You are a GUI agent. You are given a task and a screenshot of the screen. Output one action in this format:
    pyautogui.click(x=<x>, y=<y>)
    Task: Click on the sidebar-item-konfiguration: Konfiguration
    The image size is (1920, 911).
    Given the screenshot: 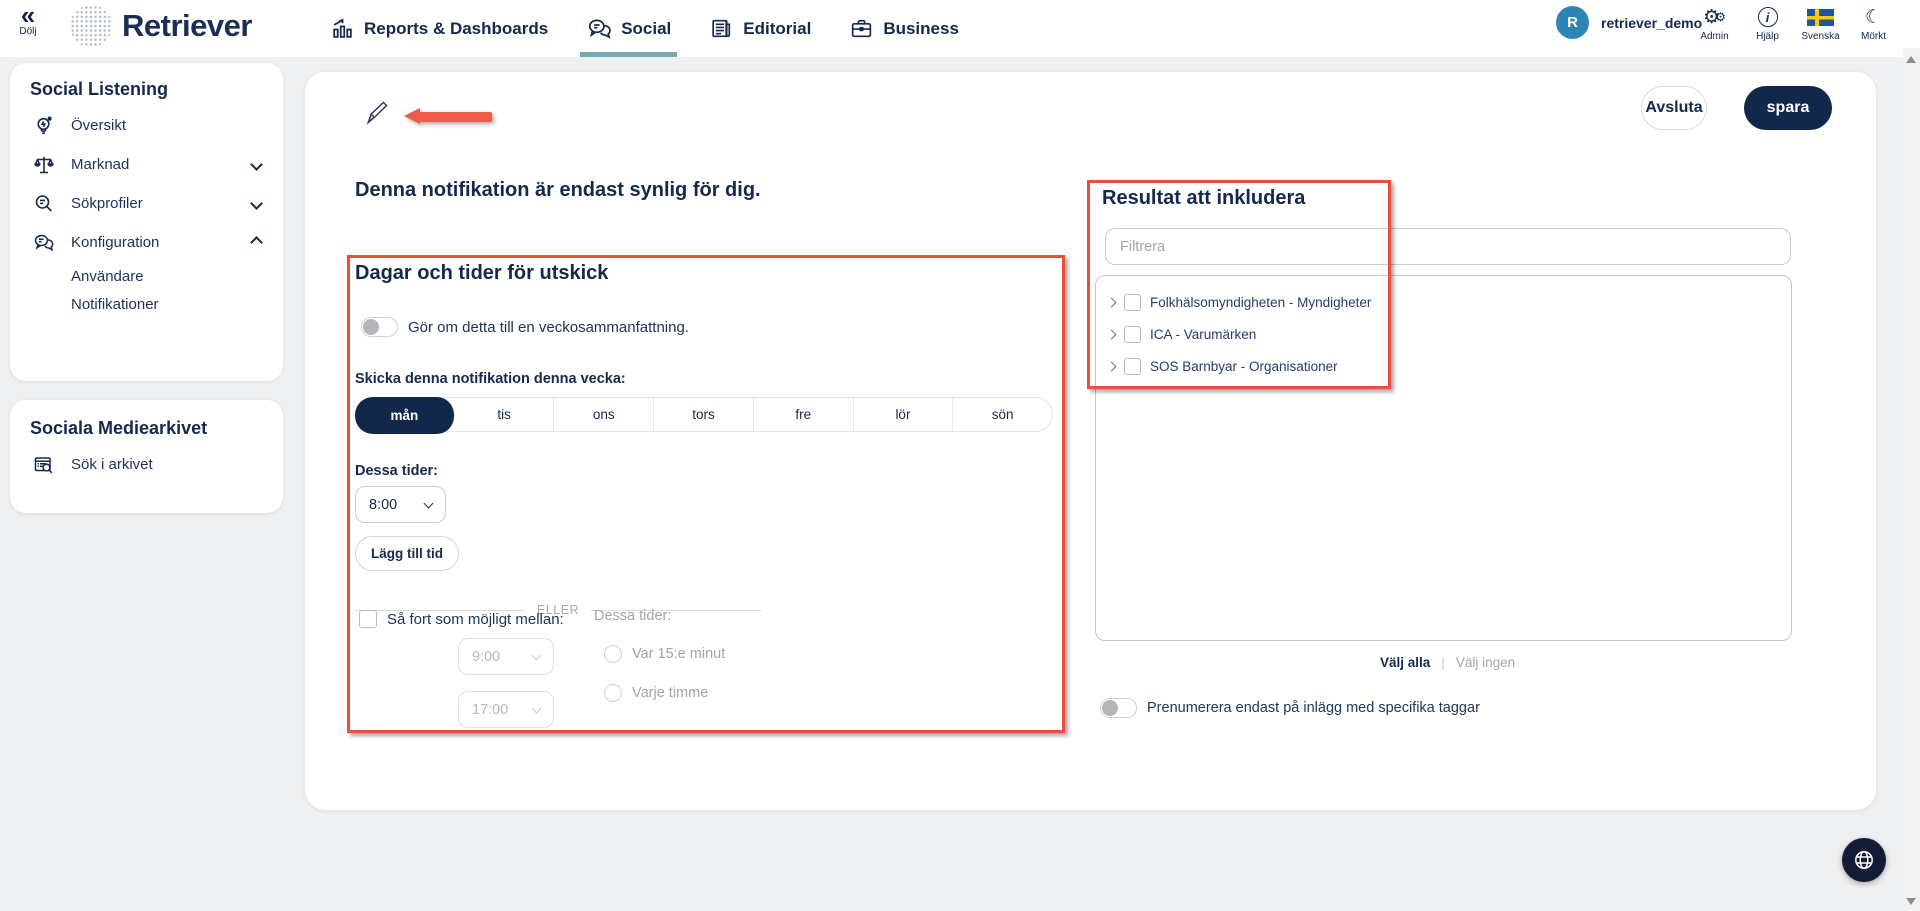 What is the action you would take?
    pyautogui.click(x=147, y=242)
    